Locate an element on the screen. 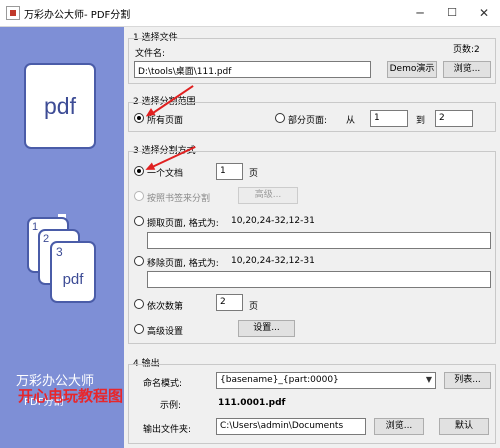 The image size is (500, 448). bookmark-split-radio is located at coordinates (139, 196).